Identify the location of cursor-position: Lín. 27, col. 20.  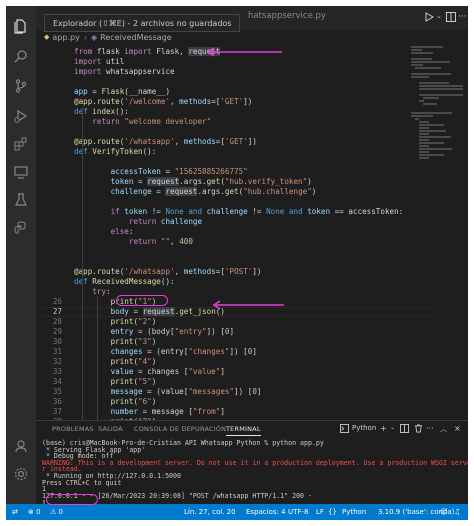
(210, 512).